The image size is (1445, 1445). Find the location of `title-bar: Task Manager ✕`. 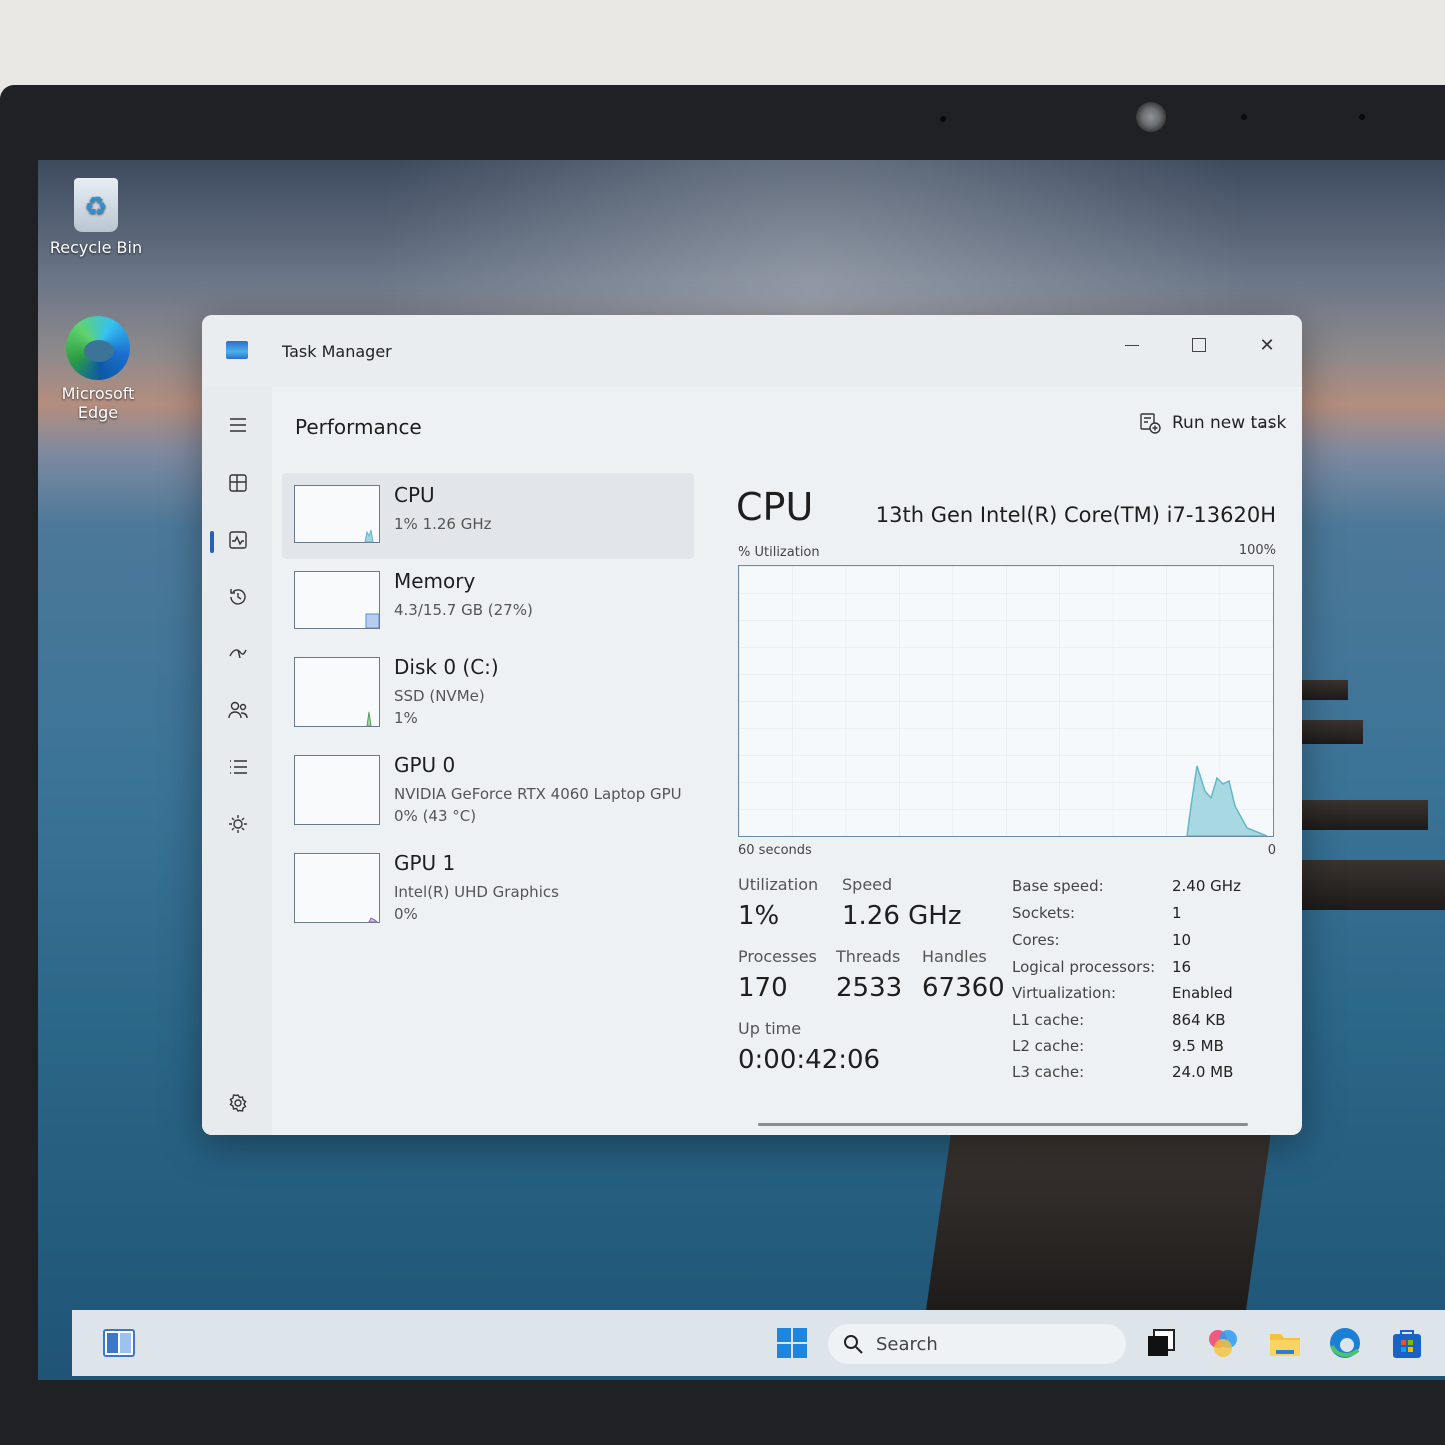

title-bar: Task Manager ✕ is located at coordinates (752, 351).